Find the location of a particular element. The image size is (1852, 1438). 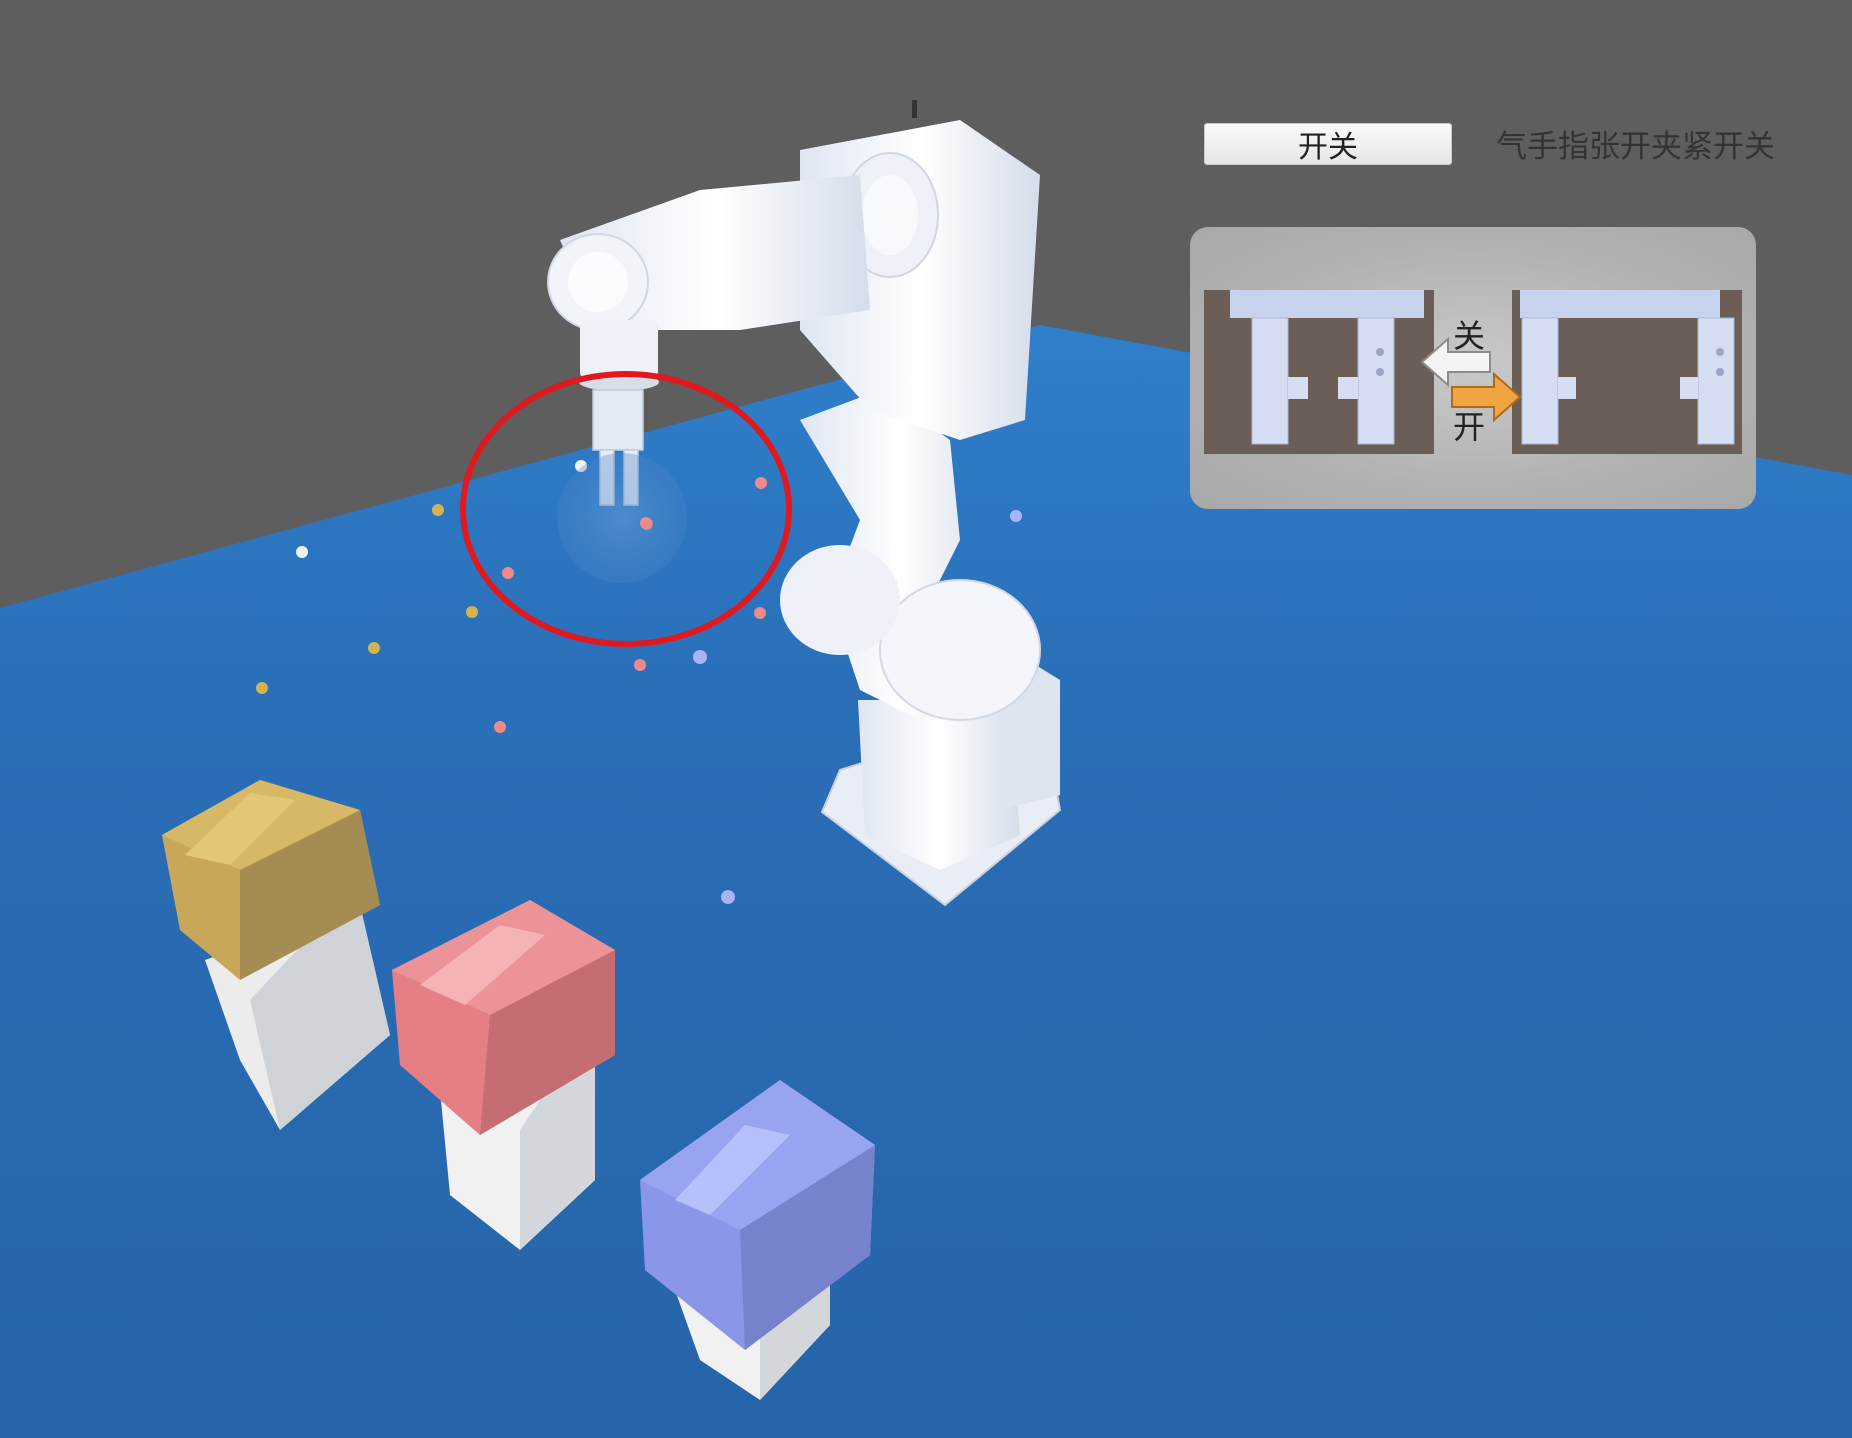

gripper-switch-caption: 气手指张开夹紧开关 is located at coordinates (1635, 147).